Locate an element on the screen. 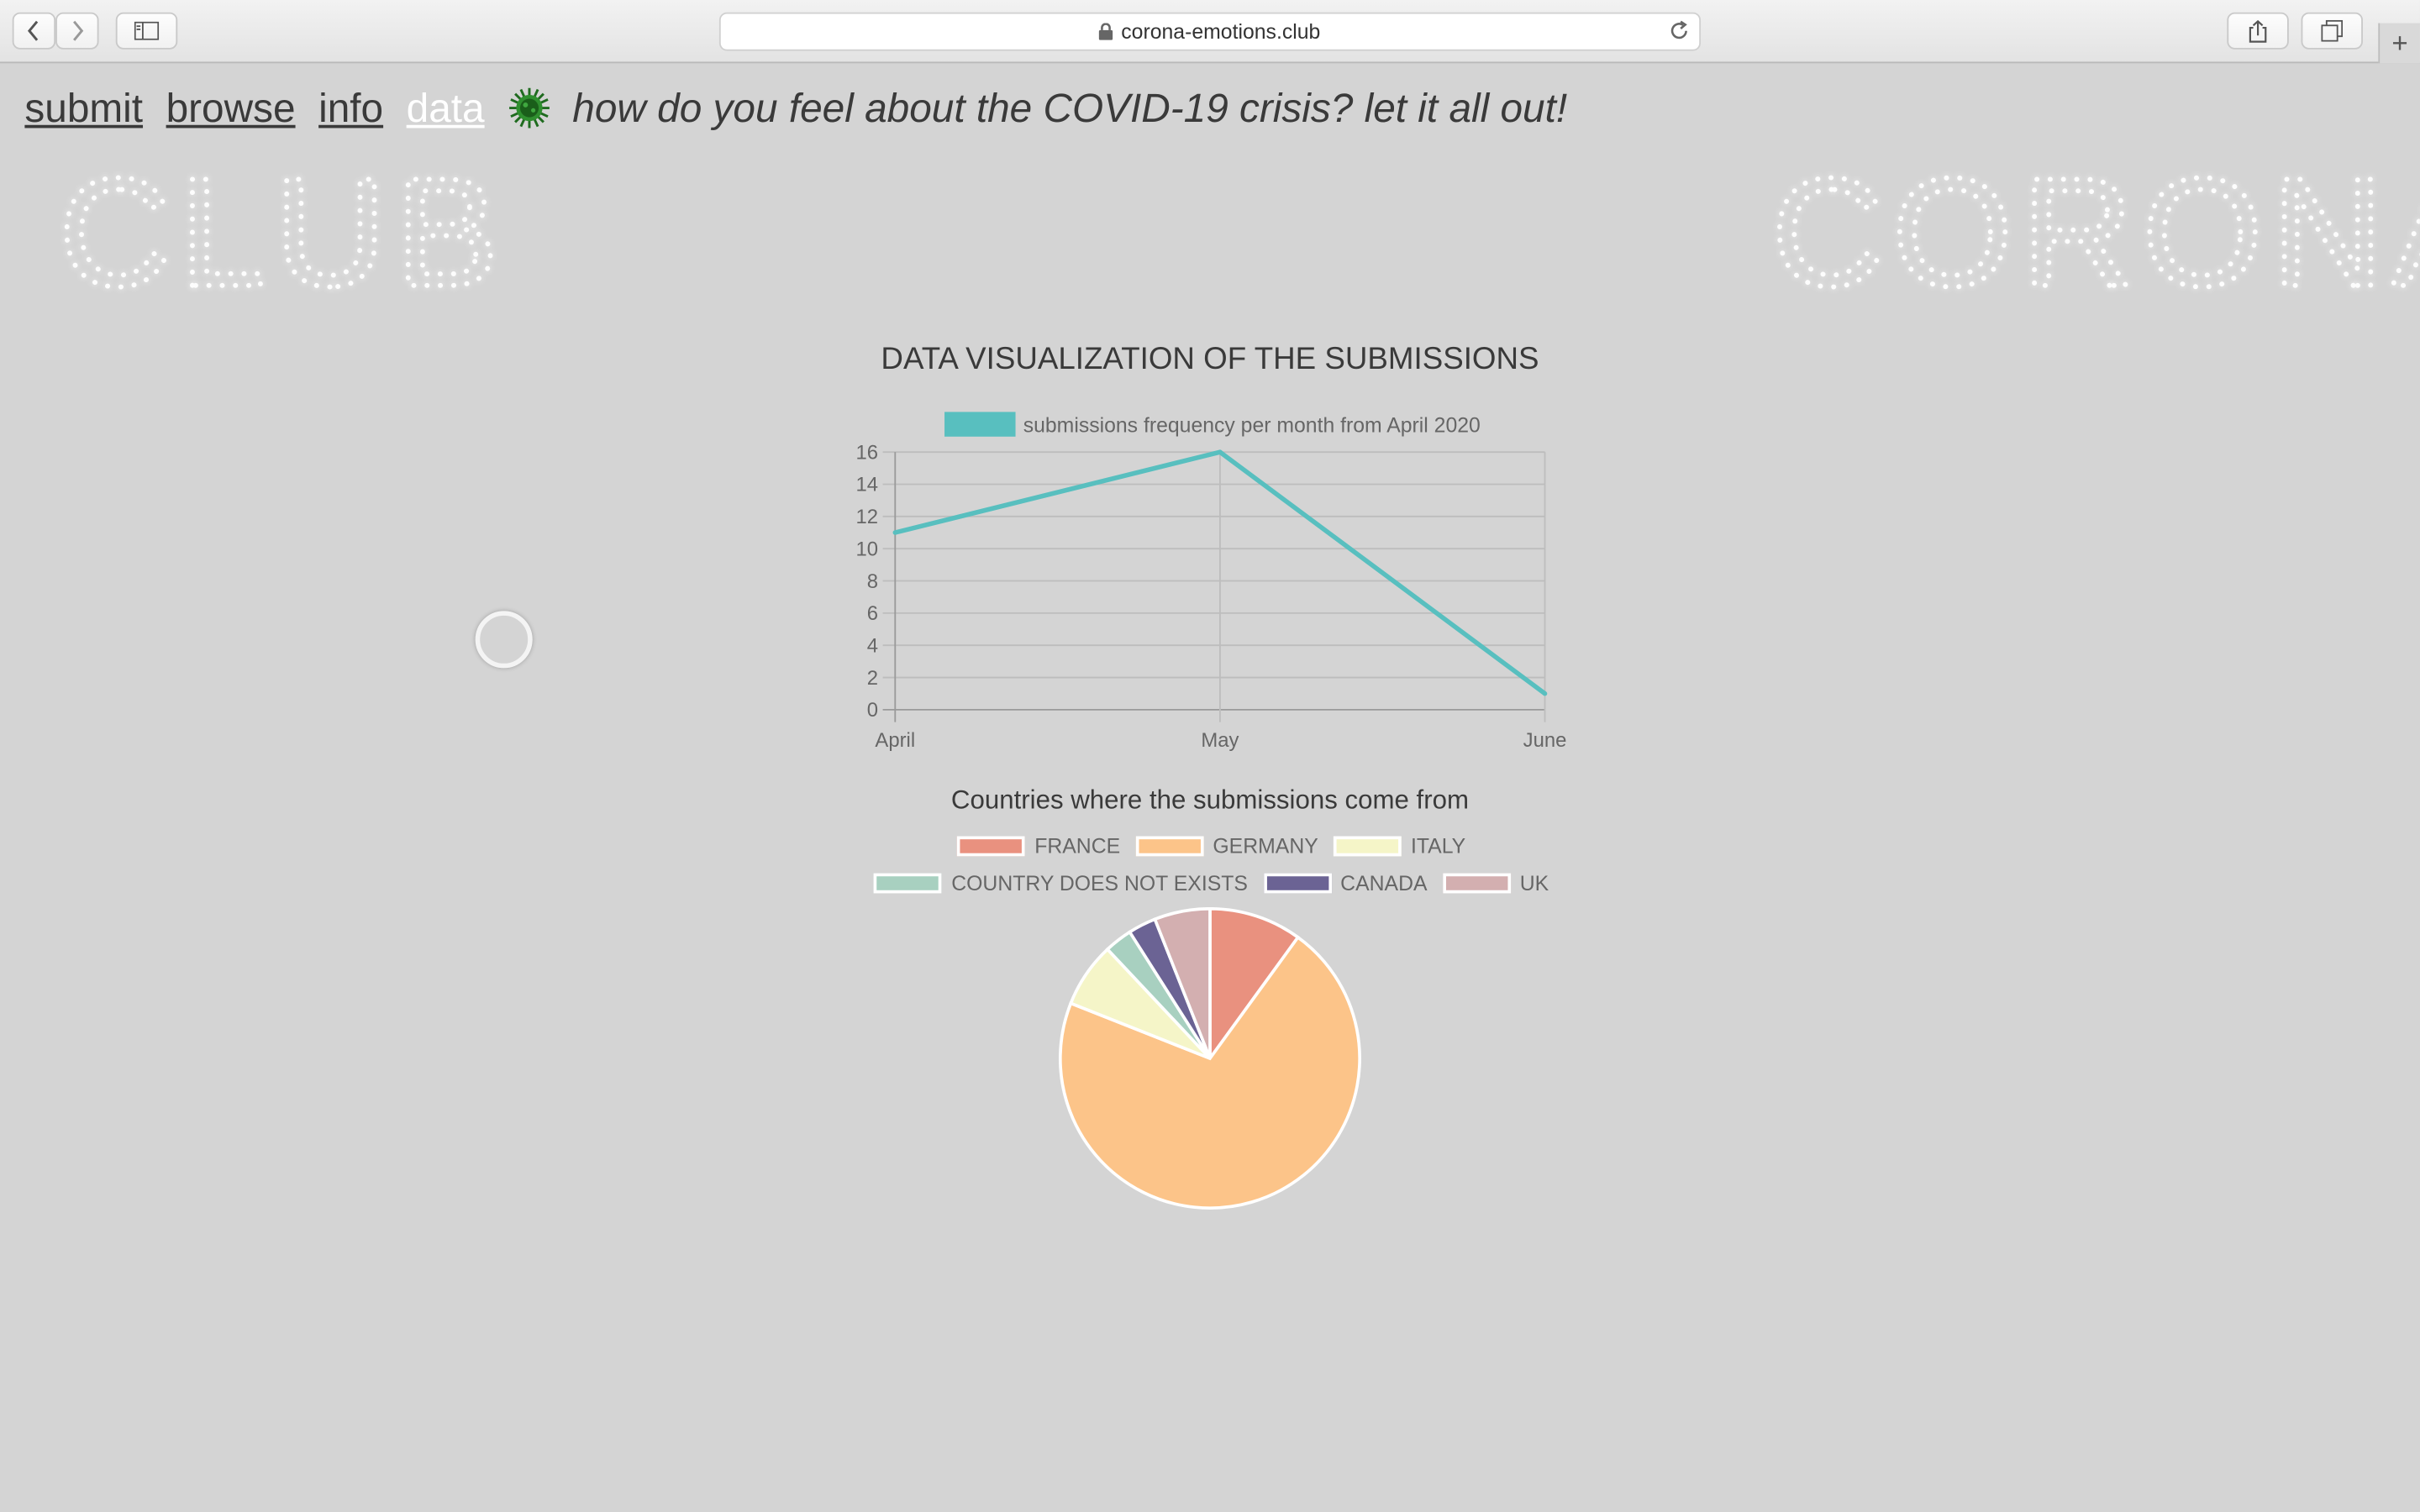 The image size is (2420, 1512). x-tick-label: June is located at coordinates (1545, 740).